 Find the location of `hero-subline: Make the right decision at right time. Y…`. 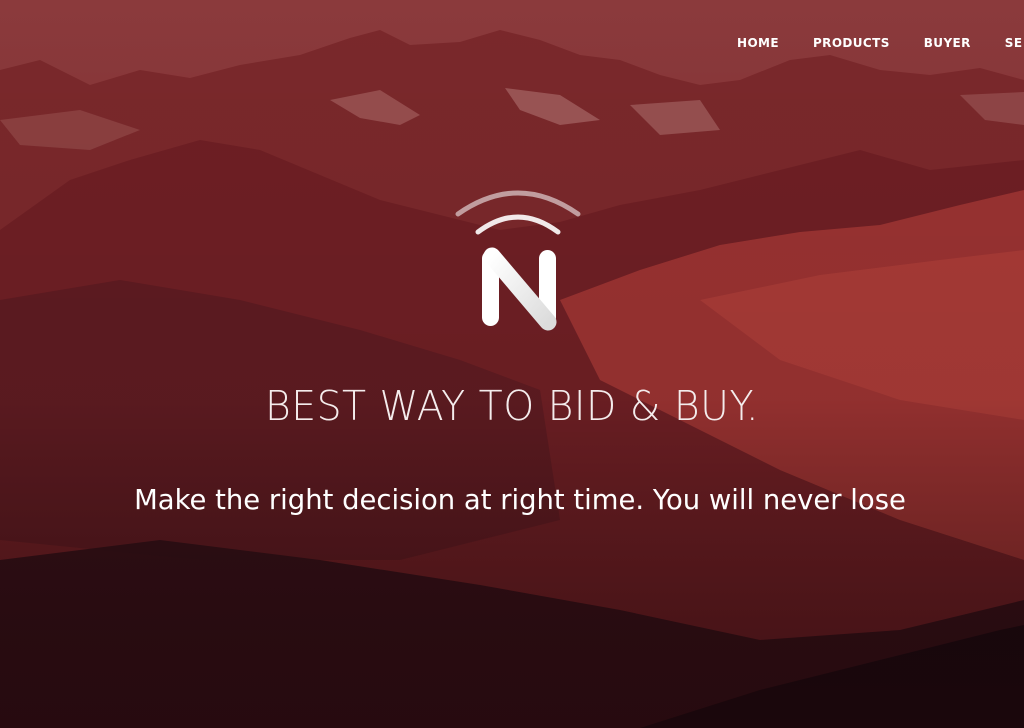

hero-subline: Make the right decision at right time. Y… is located at coordinates (520, 499).